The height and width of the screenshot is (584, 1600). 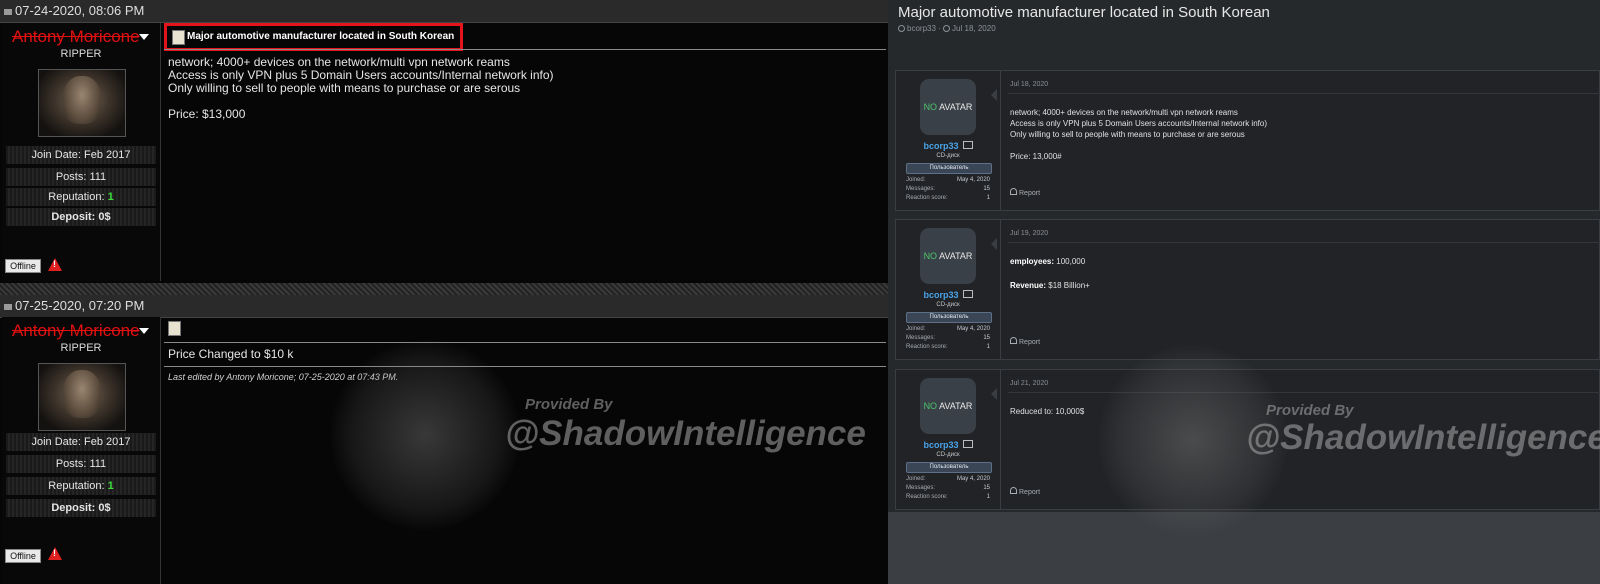 What do you see at coordinates (444, 289) in the screenshot?
I see `post-separator` at bounding box center [444, 289].